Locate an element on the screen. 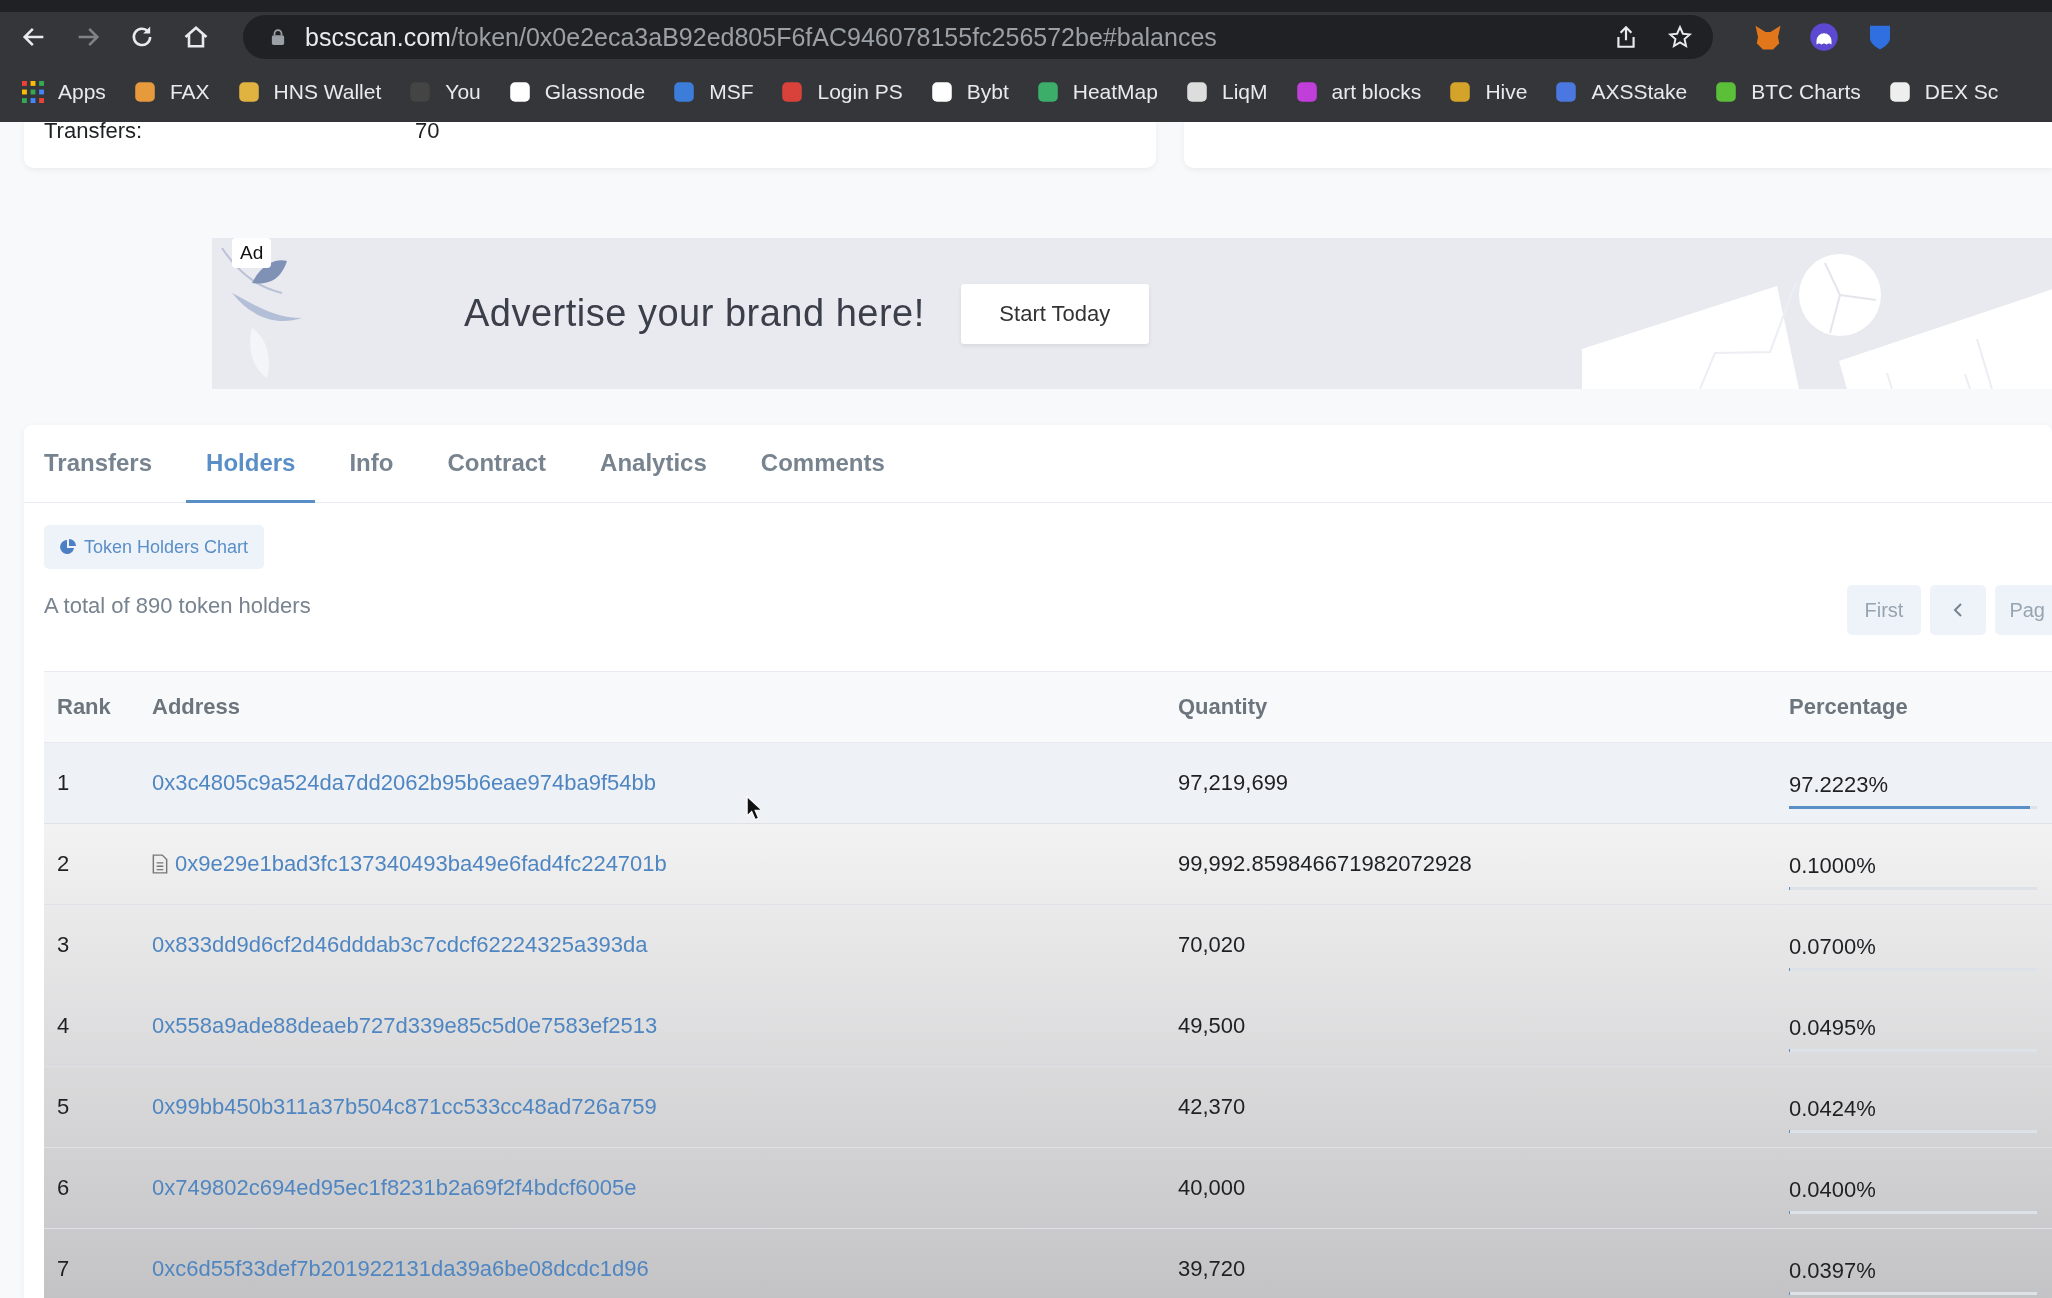 This screenshot has height=1298, width=2052. rank-cell-text: 1 is located at coordinates (63, 783).